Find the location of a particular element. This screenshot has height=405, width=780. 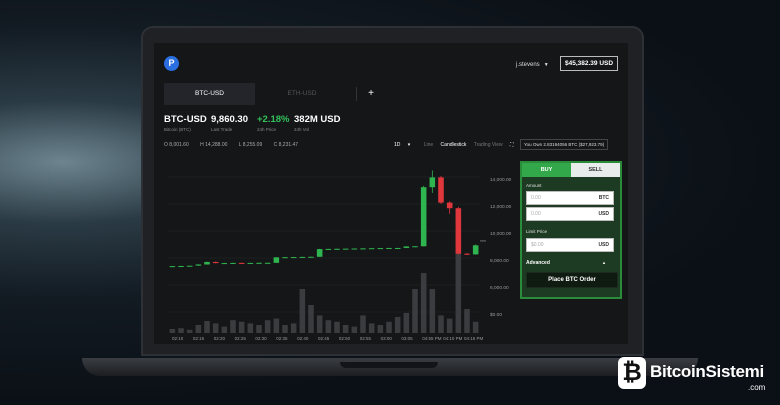

tab-divider is located at coordinates (356, 94).